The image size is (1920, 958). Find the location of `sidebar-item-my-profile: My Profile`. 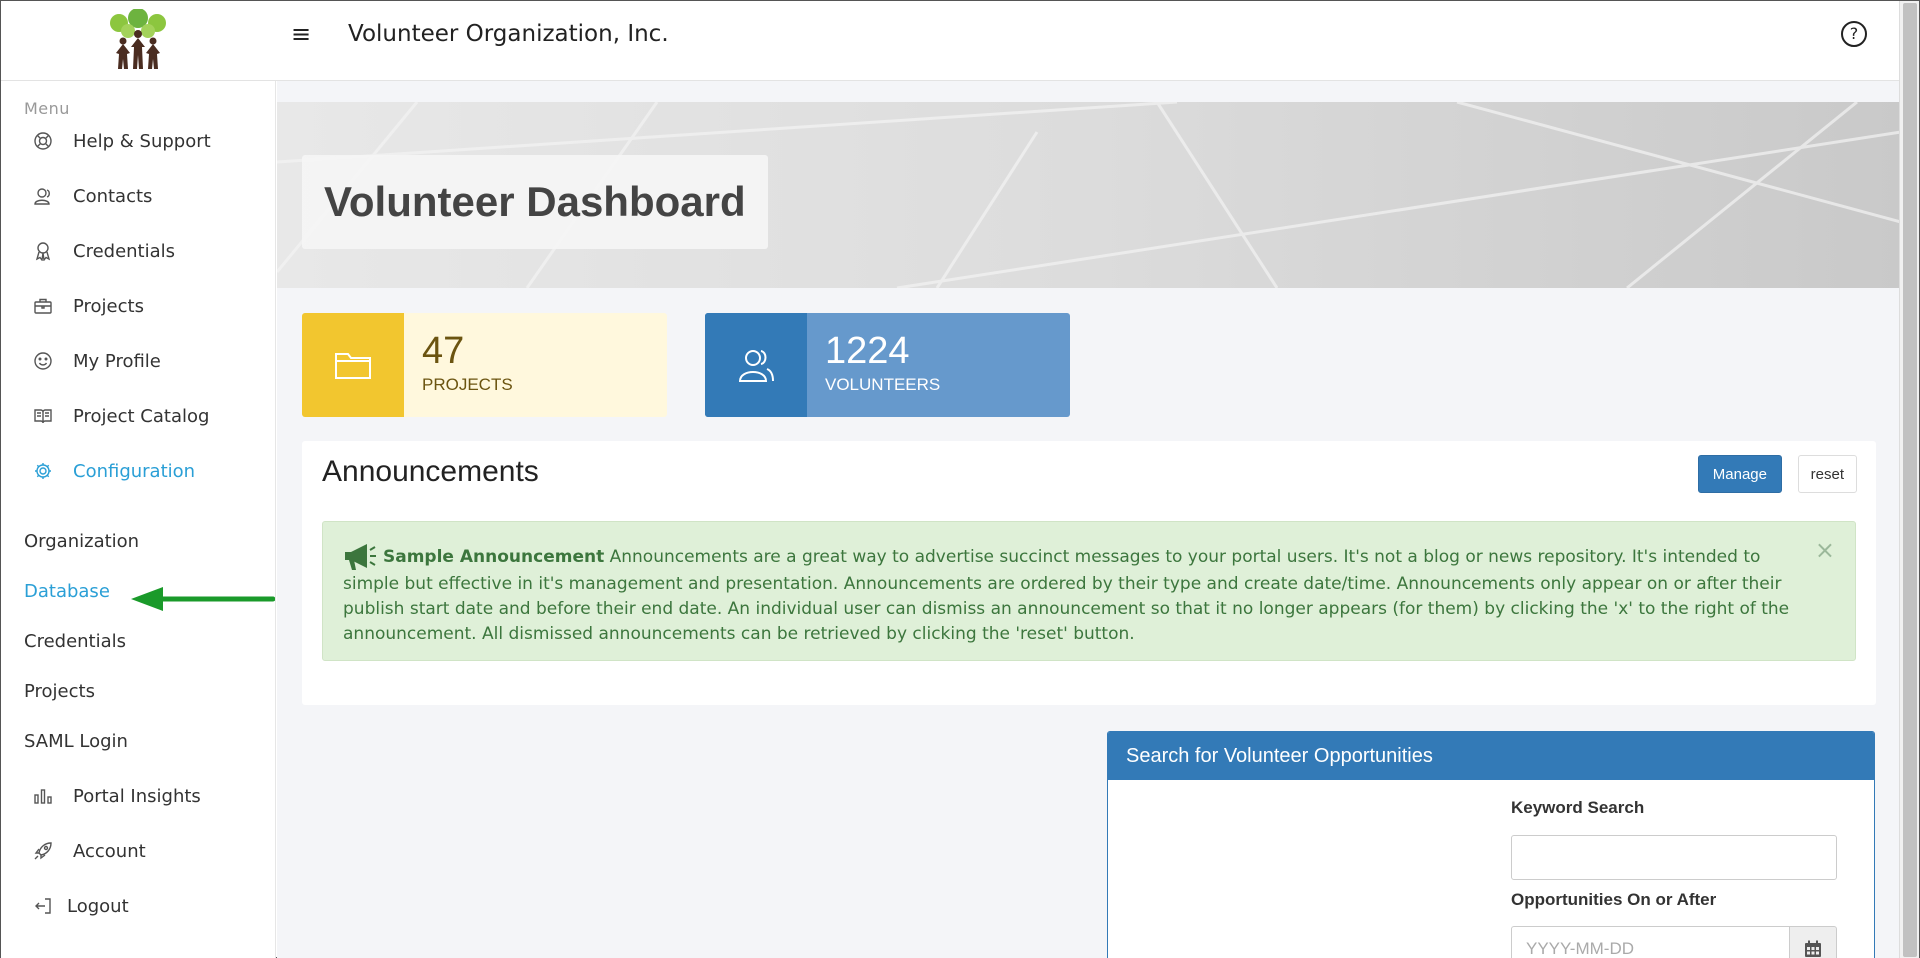

sidebar-item-my-profile: My Profile is located at coordinates (96, 361).